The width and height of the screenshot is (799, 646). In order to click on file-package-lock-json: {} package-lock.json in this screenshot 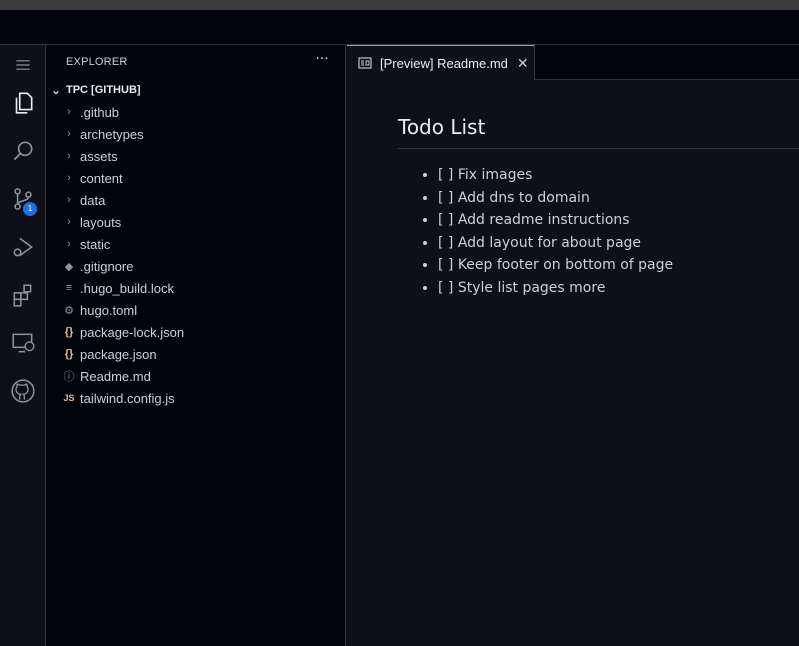, I will do `click(196, 332)`.